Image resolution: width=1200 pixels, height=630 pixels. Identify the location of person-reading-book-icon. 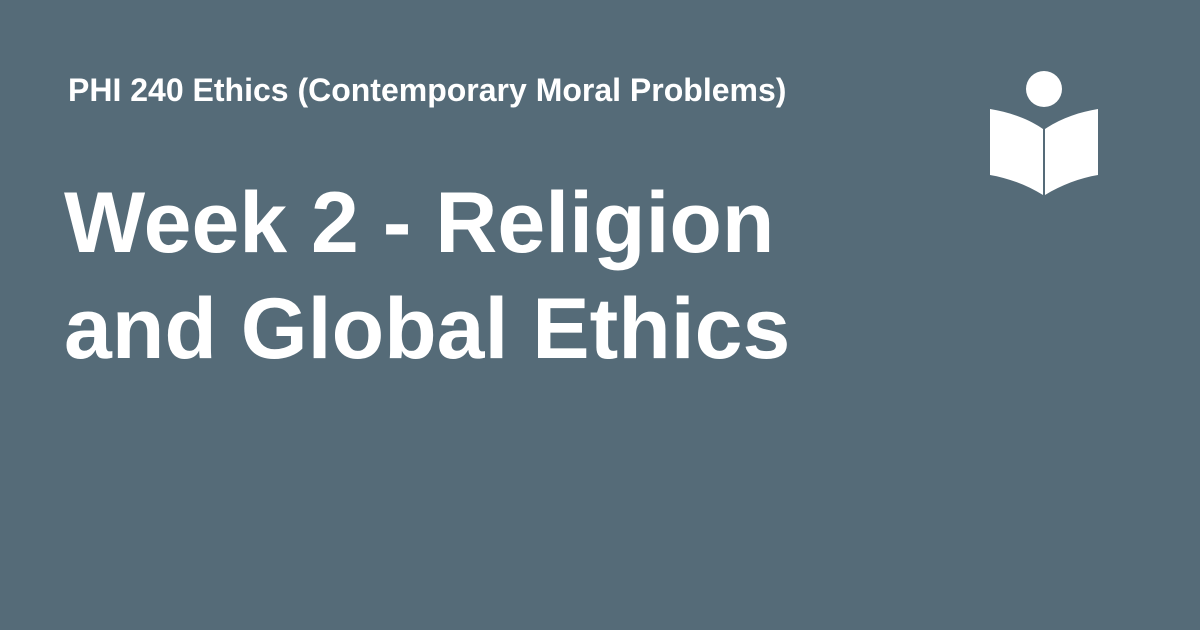
(1044, 133).